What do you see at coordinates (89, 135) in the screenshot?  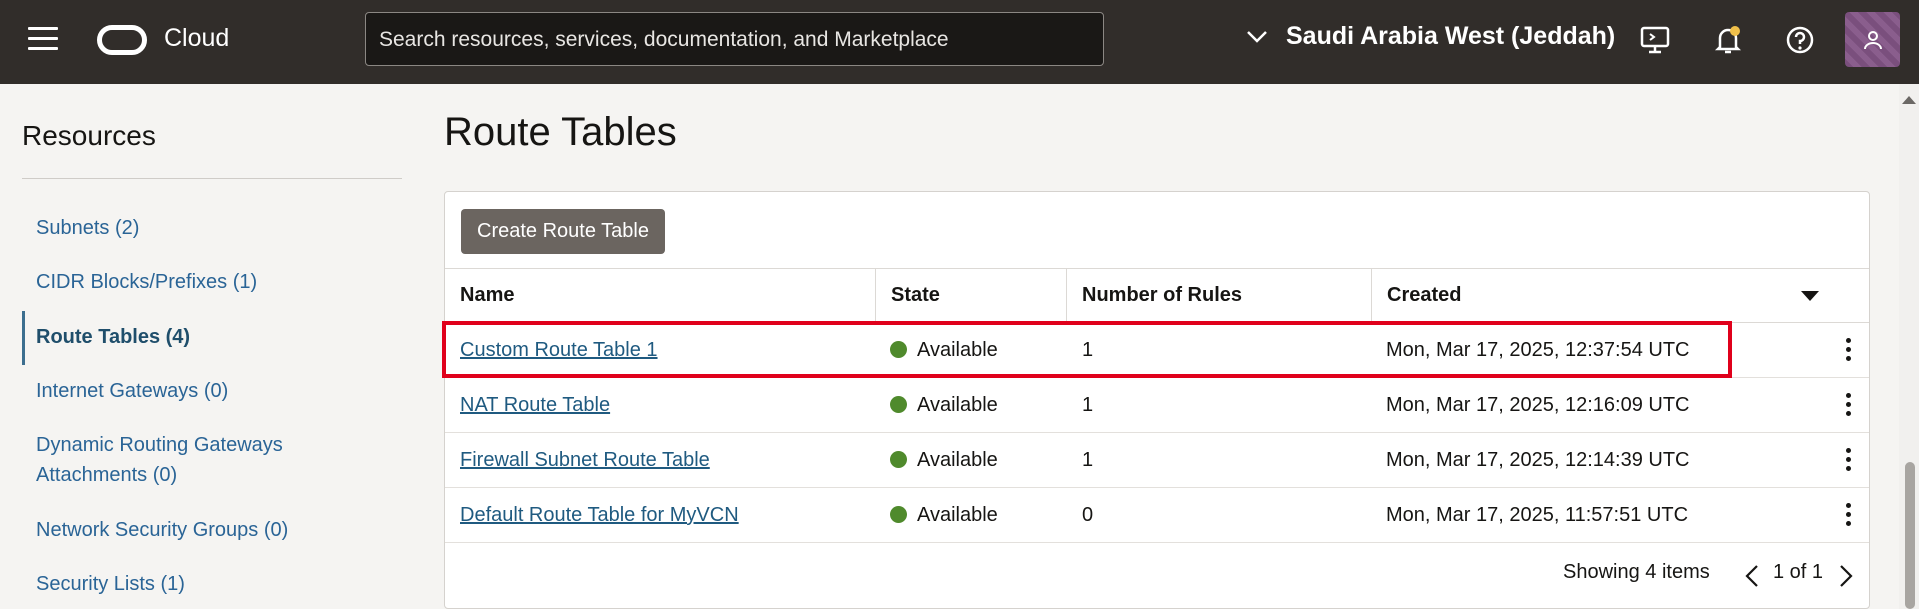 I see `resources-heading: Resources` at bounding box center [89, 135].